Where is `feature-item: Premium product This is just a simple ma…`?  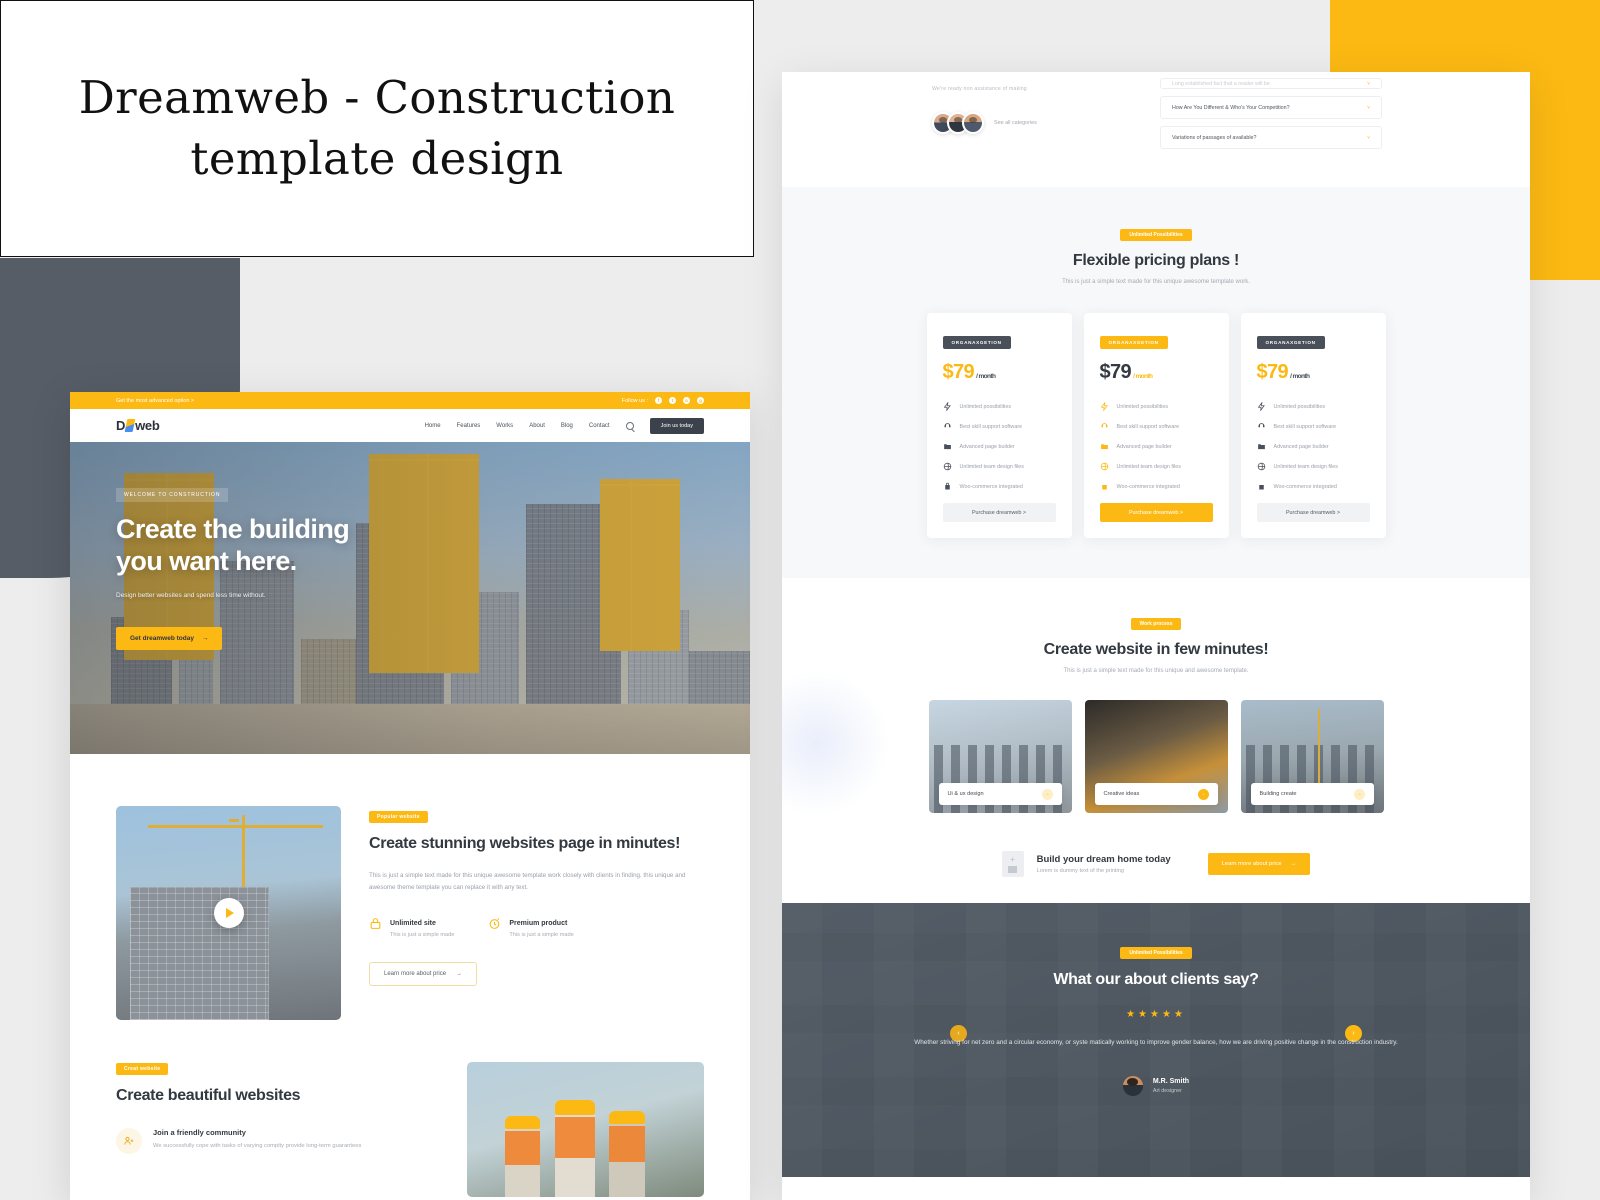
feature-item: Premium product This is just a simple ma… is located at coordinates (531, 927).